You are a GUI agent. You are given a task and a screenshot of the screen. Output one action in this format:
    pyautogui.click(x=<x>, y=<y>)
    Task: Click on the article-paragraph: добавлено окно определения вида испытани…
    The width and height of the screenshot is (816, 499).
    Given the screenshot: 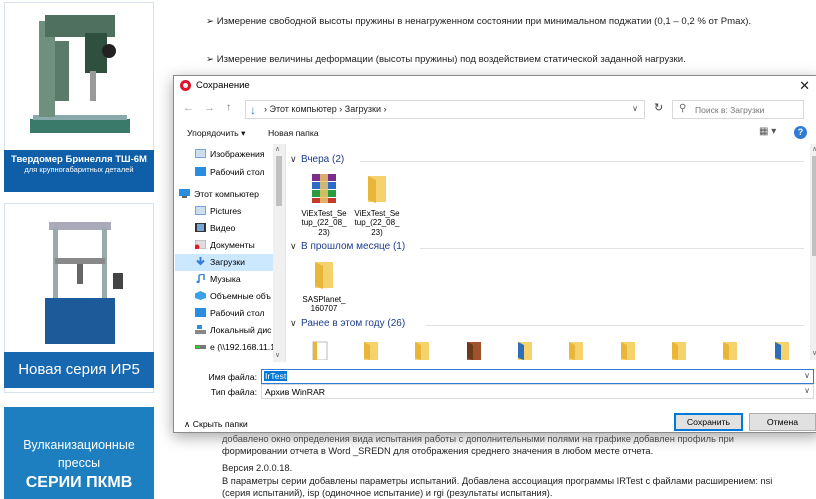 What is the action you would take?
    pyautogui.click(x=478, y=439)
    